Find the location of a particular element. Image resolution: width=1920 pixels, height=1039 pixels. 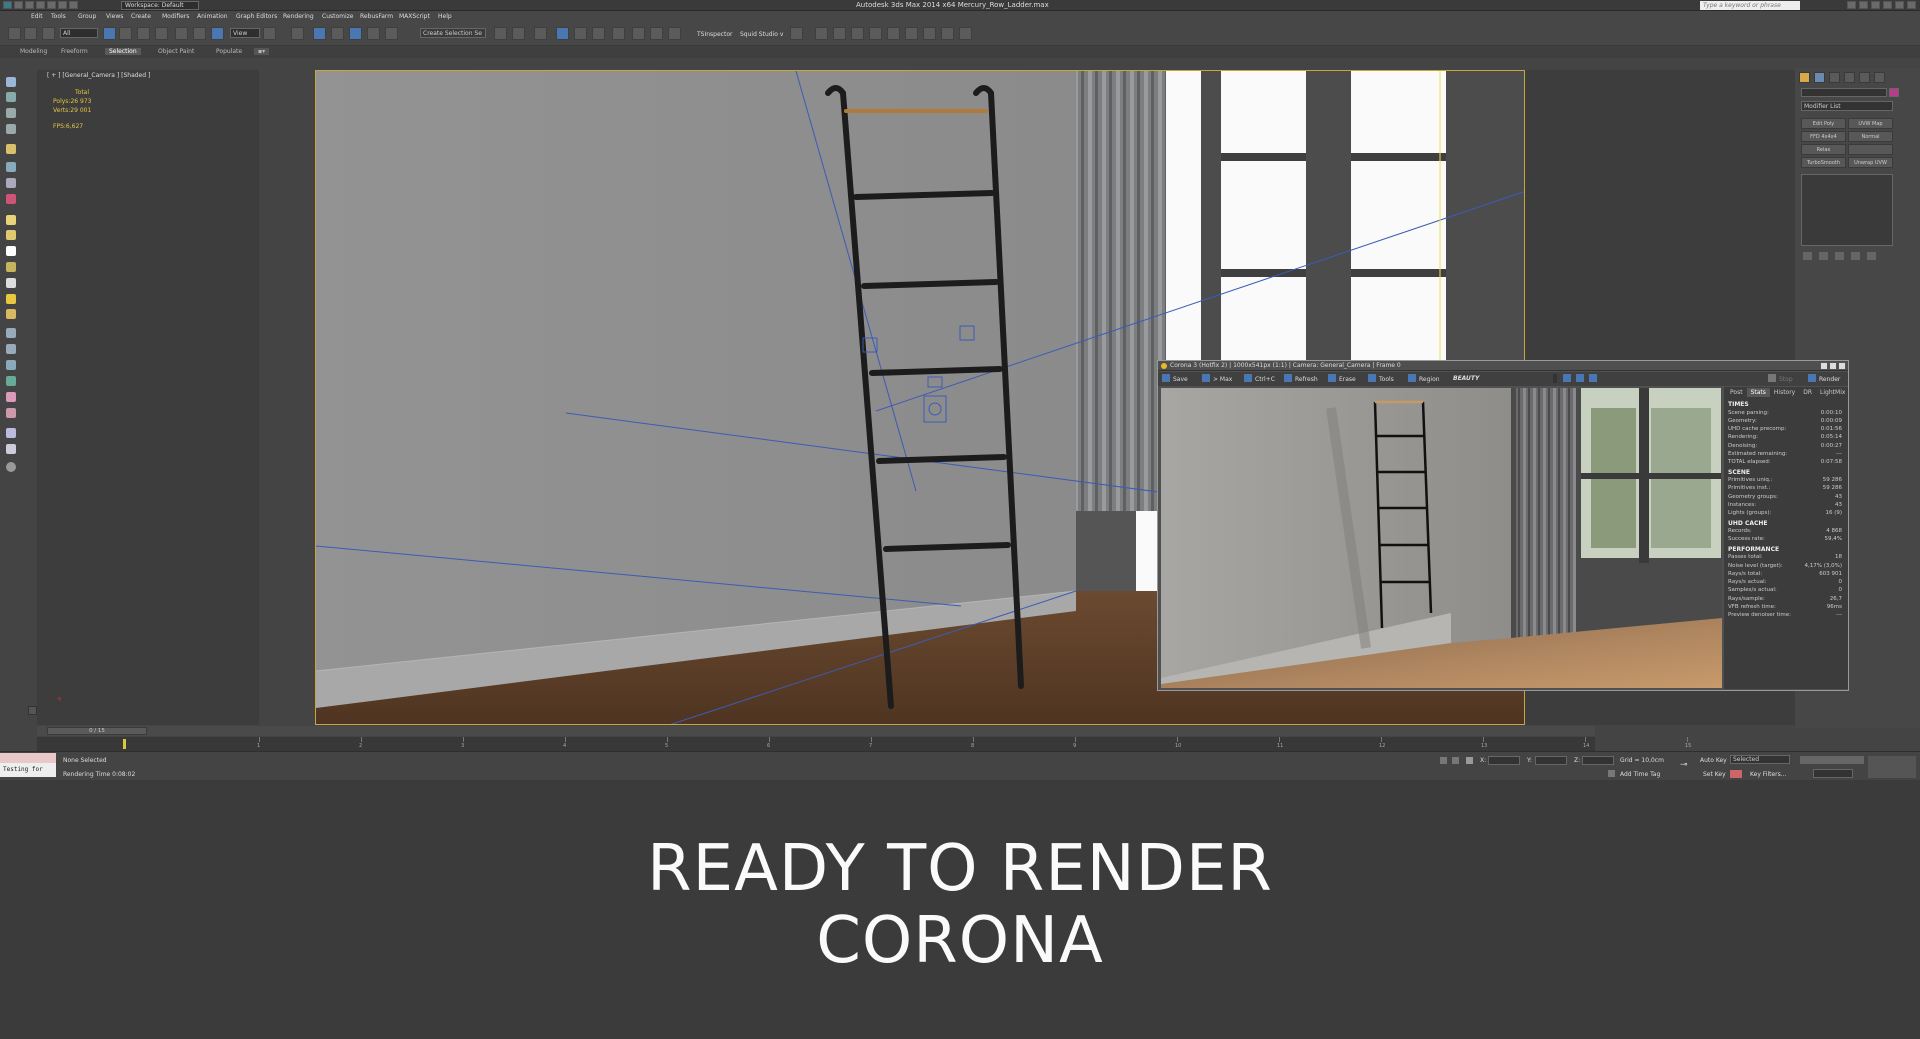

menu-help: Help is located at coordinates (445, 16).